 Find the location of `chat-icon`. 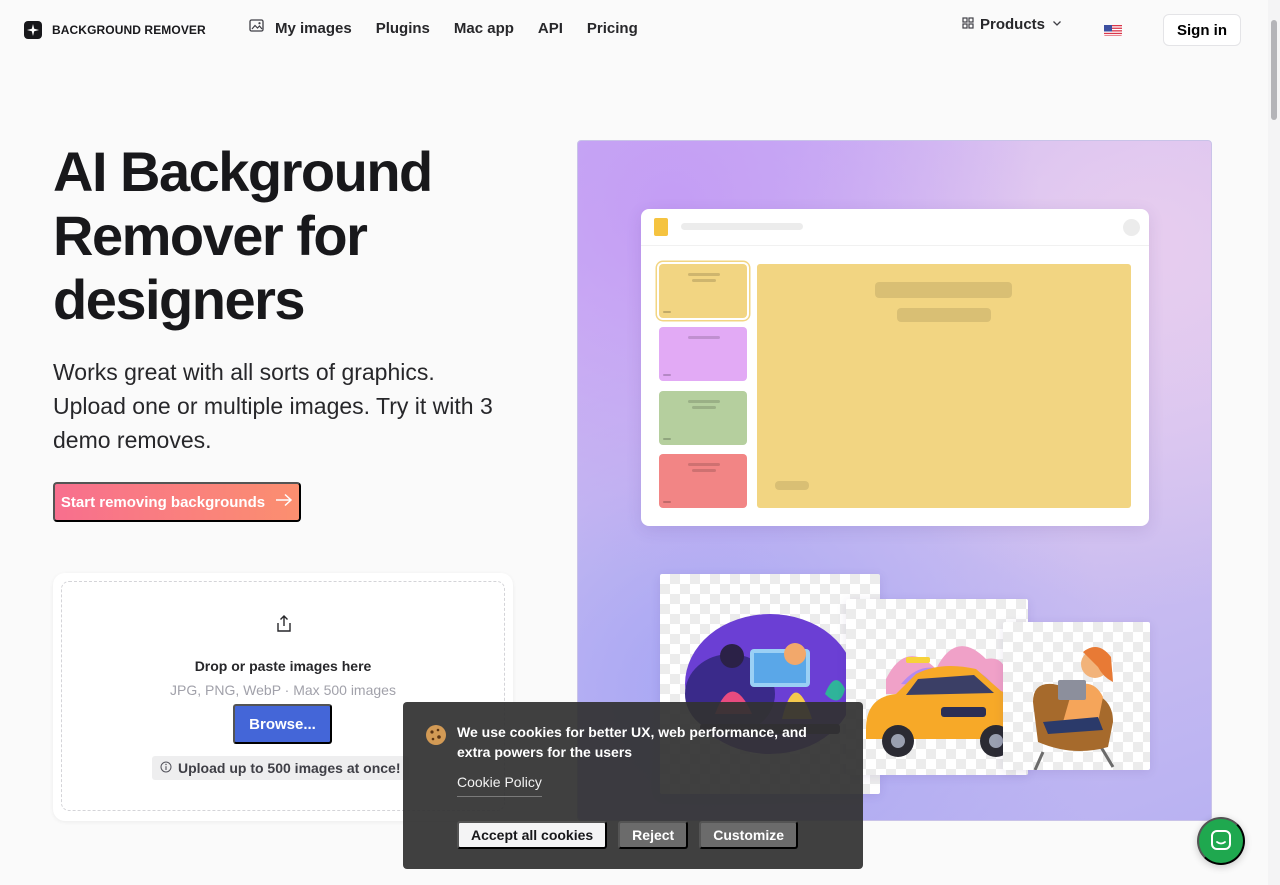

chat-icon is located at coordinates (1221, 841).